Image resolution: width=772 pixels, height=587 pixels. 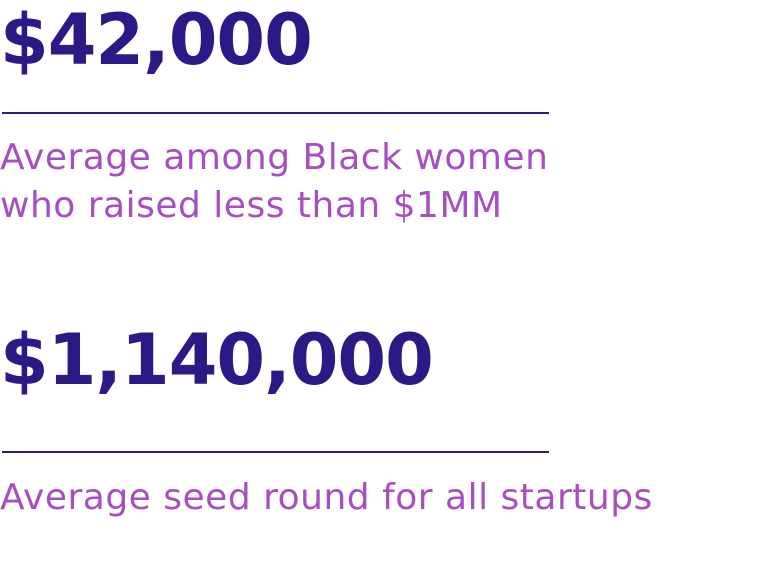 What do you see at coordinates (274, 157) in the screenshot?
I see `caption-line: Average among Black women` at bounding box center [274, 157].